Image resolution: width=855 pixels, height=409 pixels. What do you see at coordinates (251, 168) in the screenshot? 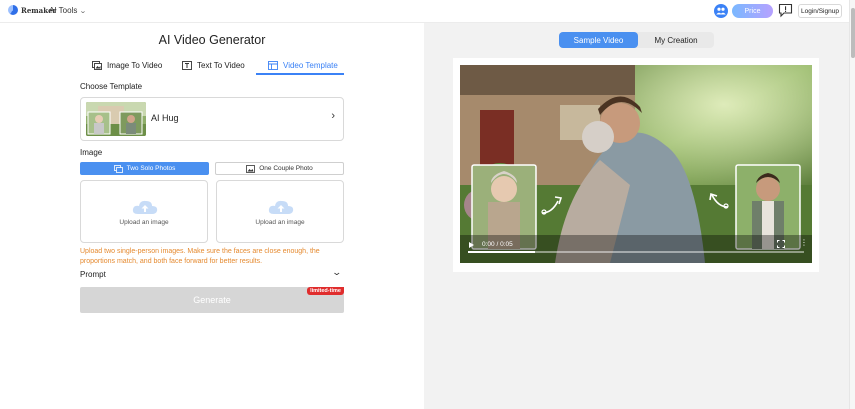
I see `photo-icon` at bounding box center [251, 168].